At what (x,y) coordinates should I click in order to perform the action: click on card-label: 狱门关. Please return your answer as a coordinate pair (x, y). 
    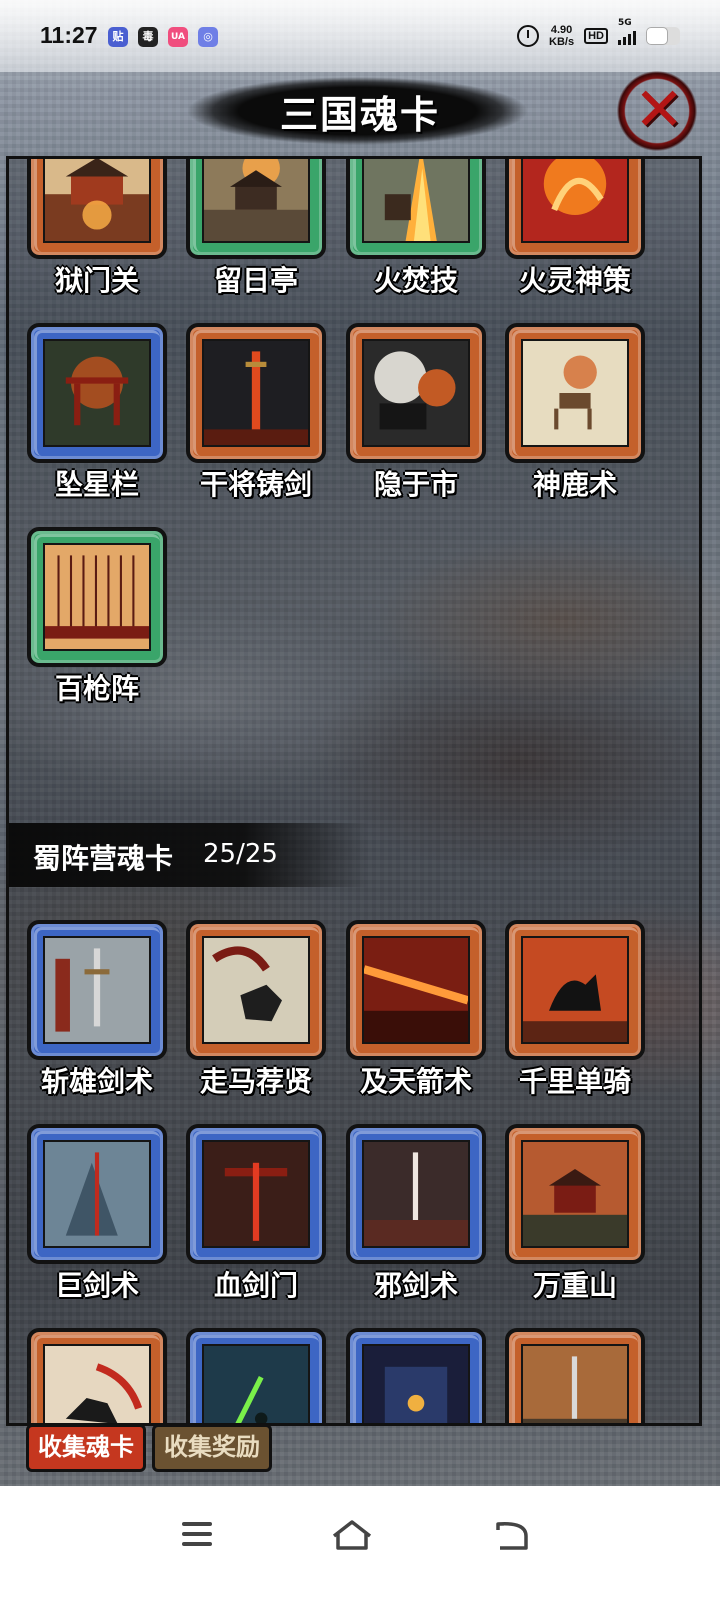
    Looking at the image, I should click on (96, 280).